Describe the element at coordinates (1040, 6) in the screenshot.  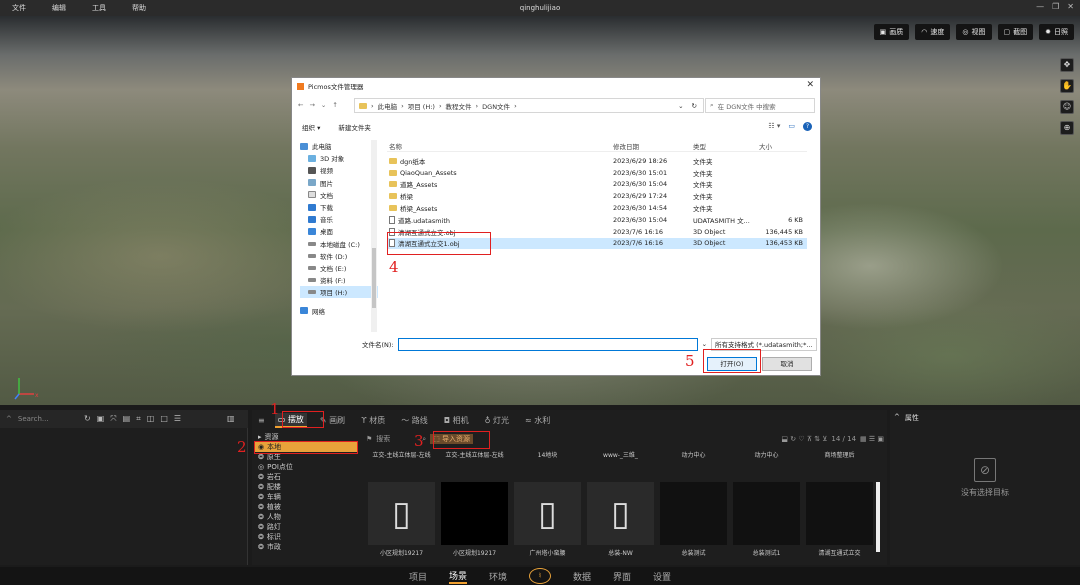
I see `minimize-icon: —` at that location.